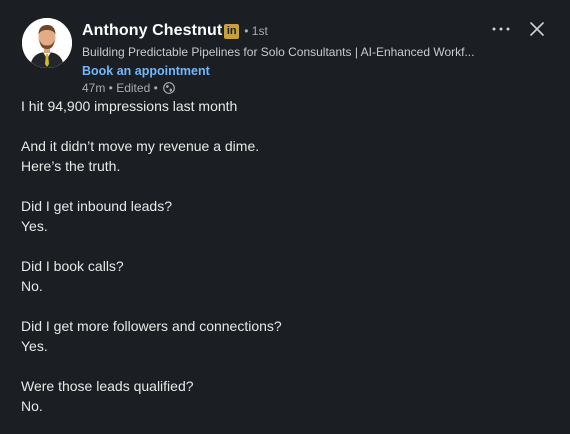 This screenshot has width=570, height=434. What do you see at coordinates (96, 206) in the screenshot?
I see `post-text-line: Did I get inbound leads?` at bounding box center [96, 206].